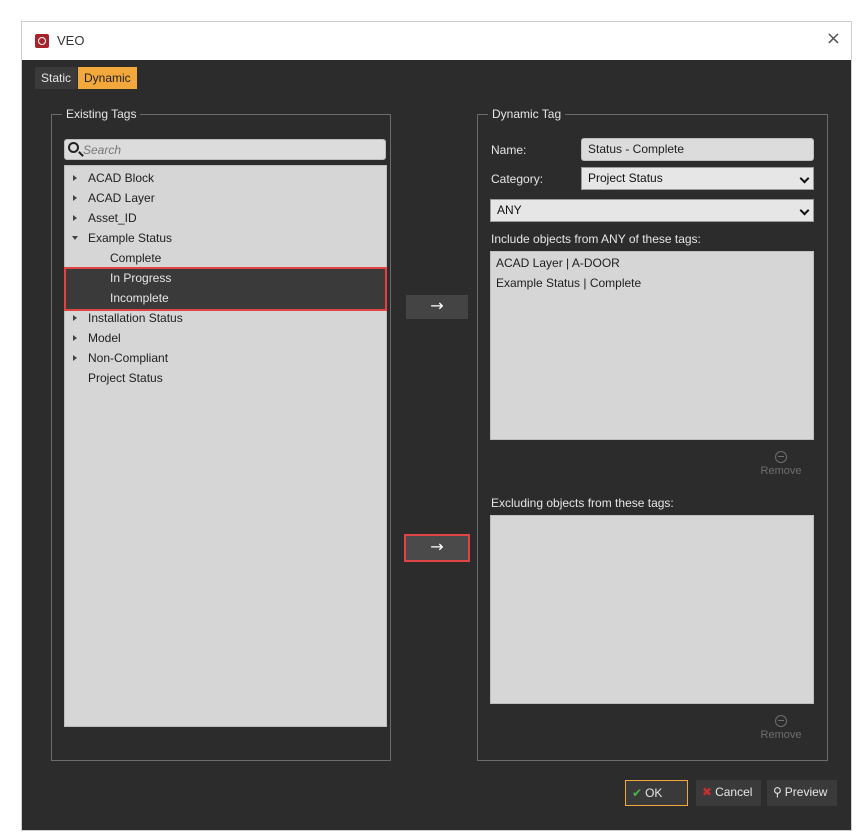  What do you see at coordinates (697, 149) in the screenshot?
I see `name-field: Status - Complete` at bounding box center [697, 149].